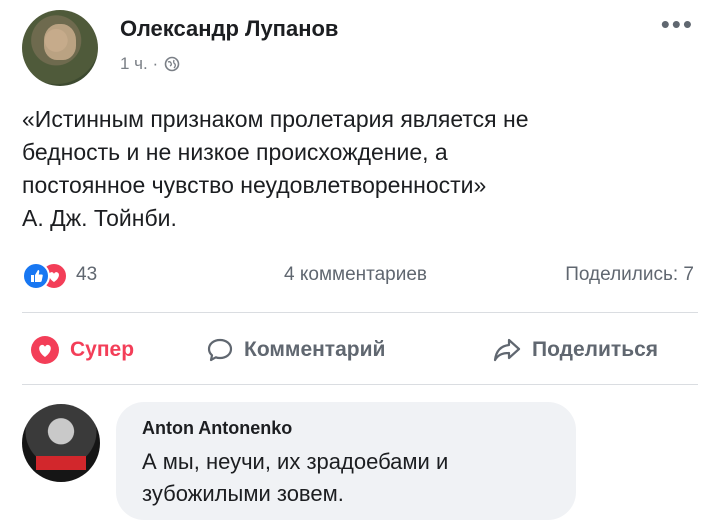 The width and height of the screenshot is (720, 530). I want to click on share-button: Поделиться, so click(575, 350).